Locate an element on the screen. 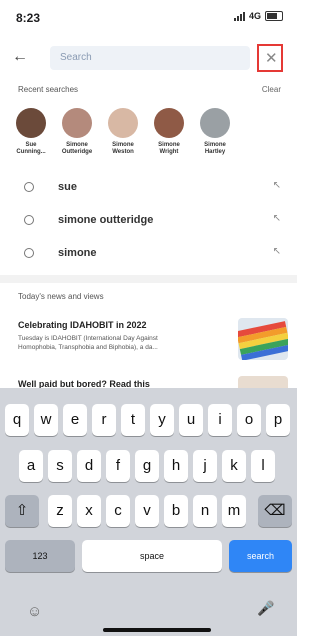 The width and height of the screenshot is (320, 636). network-label: 4G is located at coordinates (254, 16).